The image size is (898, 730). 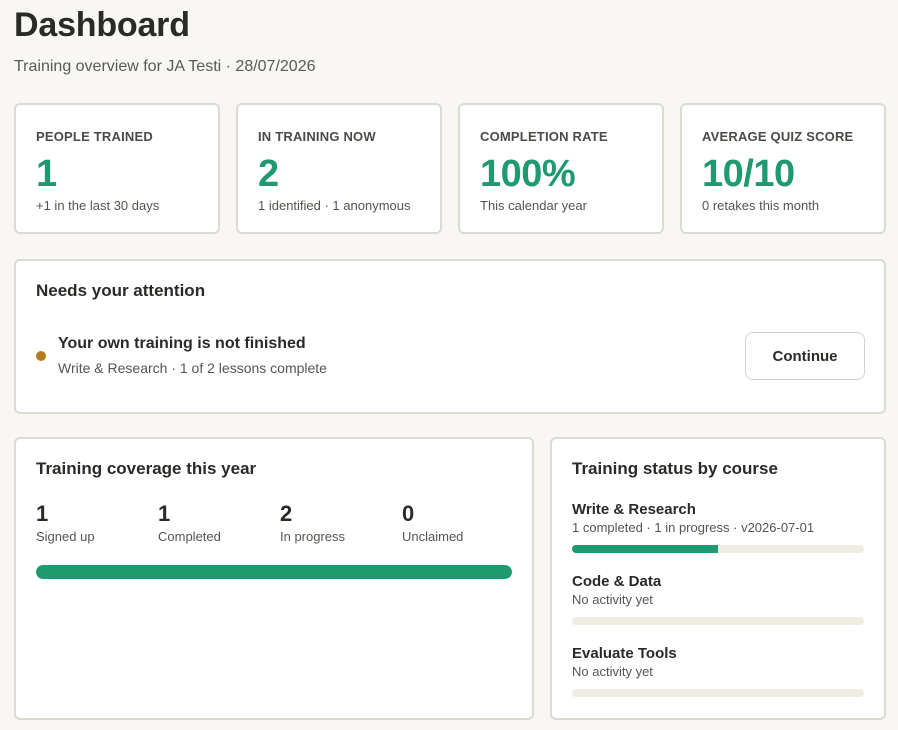 What do you see at coordinates (117, 168) in the screenshot?
I see `stat-card-people-trained: PEOPLE TRAINED 1 +1 in the last 30 days` at bounding box center [117, 168].